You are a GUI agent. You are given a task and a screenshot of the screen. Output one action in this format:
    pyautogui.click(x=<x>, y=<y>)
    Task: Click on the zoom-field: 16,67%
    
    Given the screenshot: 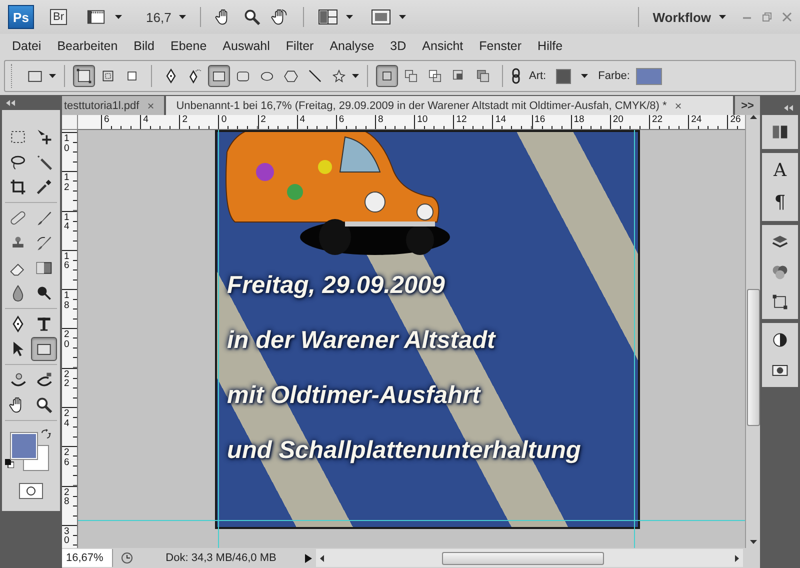 What is the action you would take?
    pyautogui.click(x=87, y=558)
    